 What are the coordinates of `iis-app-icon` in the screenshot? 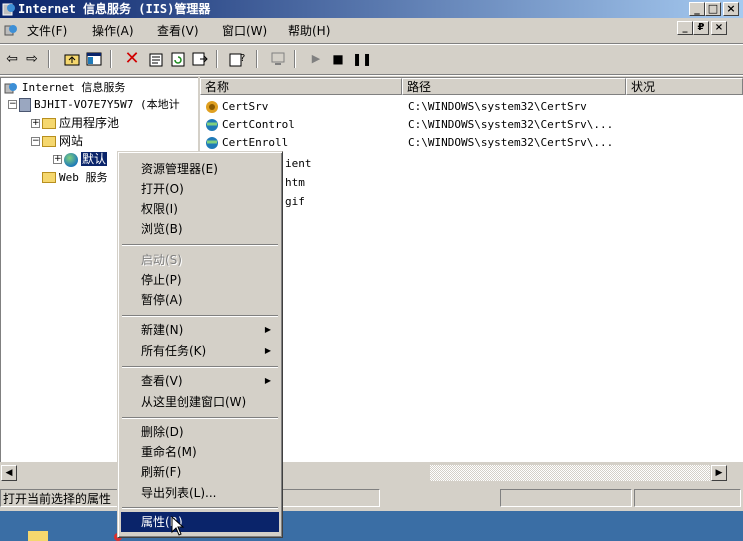 It's located at (8, 9).